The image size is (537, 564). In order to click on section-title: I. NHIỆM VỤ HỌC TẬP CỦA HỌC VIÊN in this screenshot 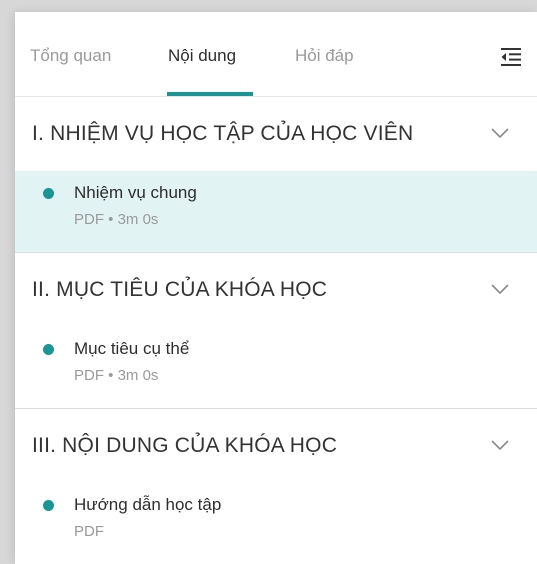, I will do `click(223, 133)`.